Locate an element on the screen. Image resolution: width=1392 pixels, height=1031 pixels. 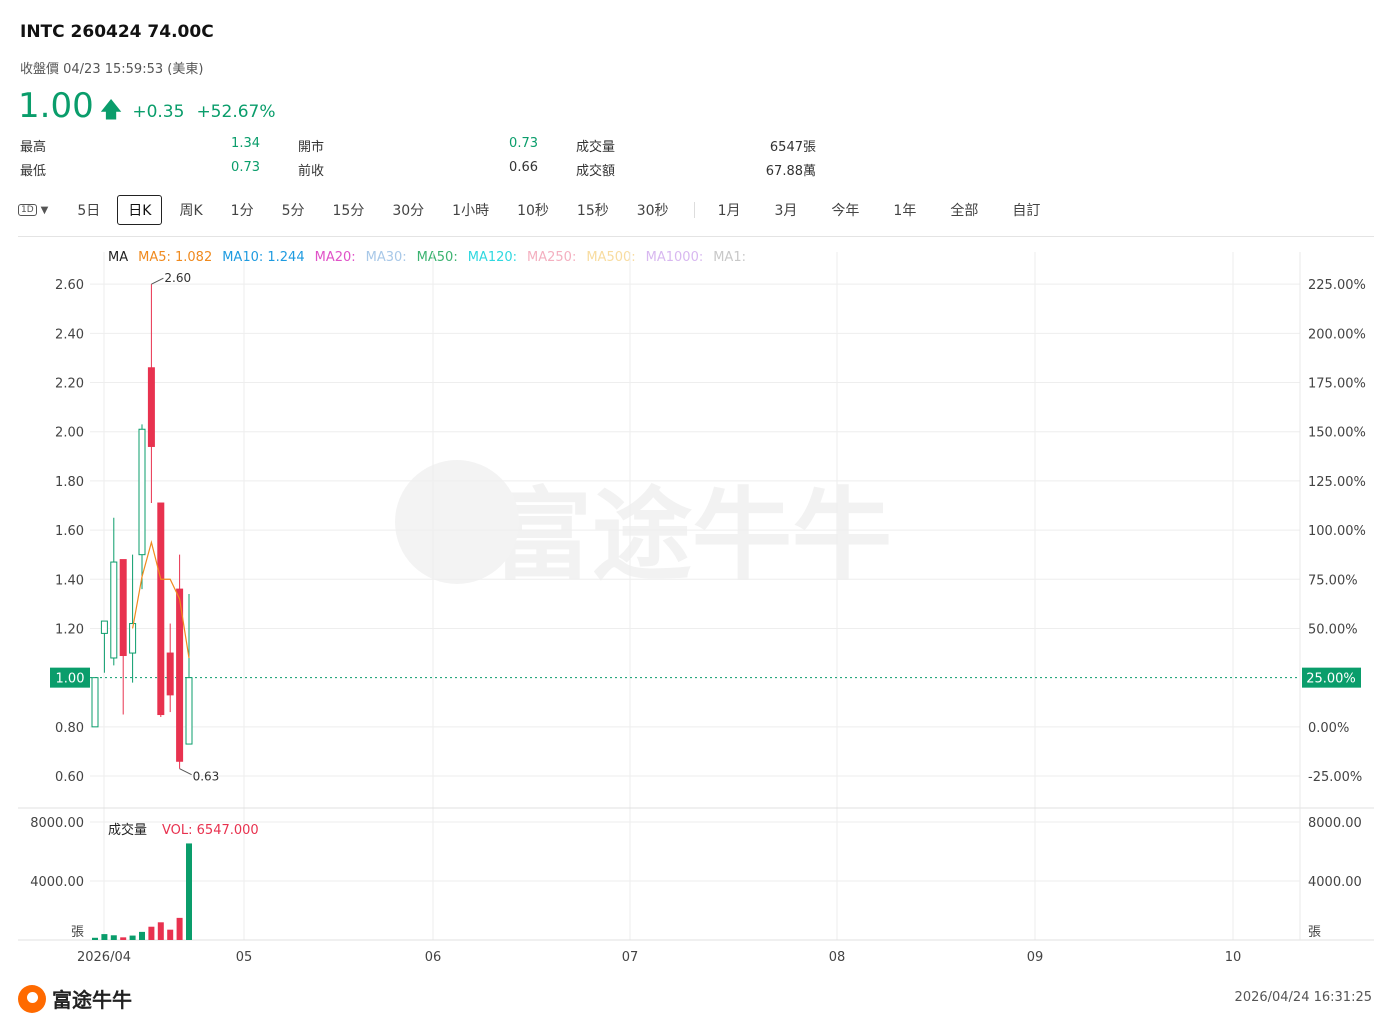
y-right-tick-label: 175.00% is located at coordinates (1337, 384).